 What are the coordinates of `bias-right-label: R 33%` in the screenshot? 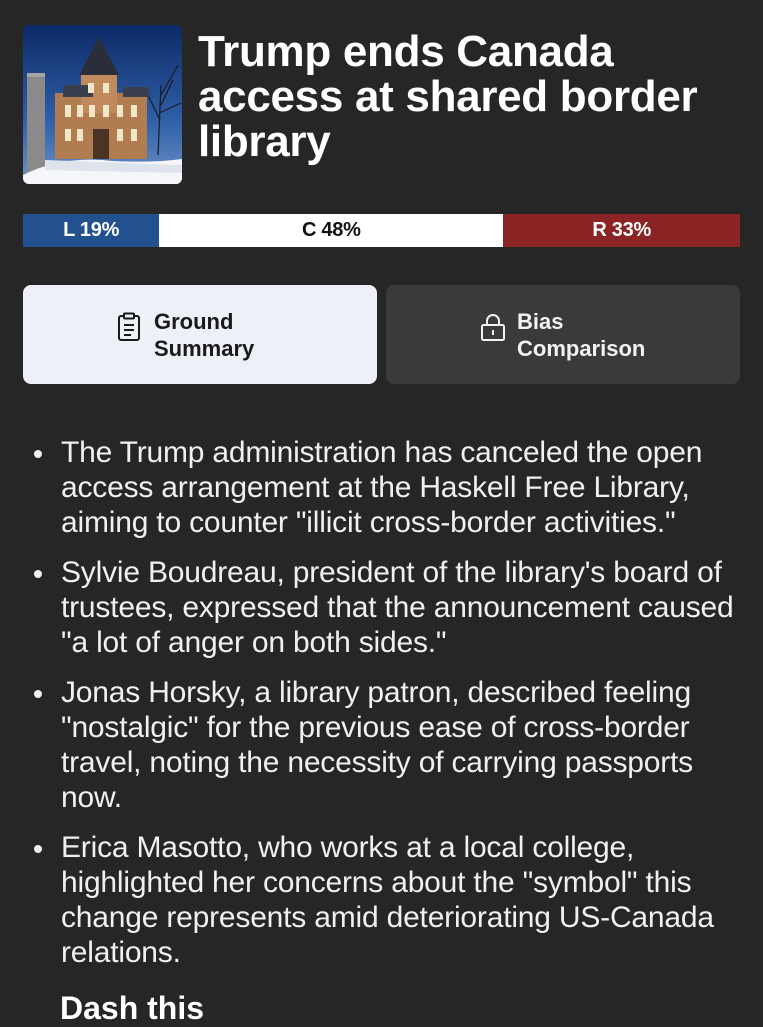 It's located at (621, 230).